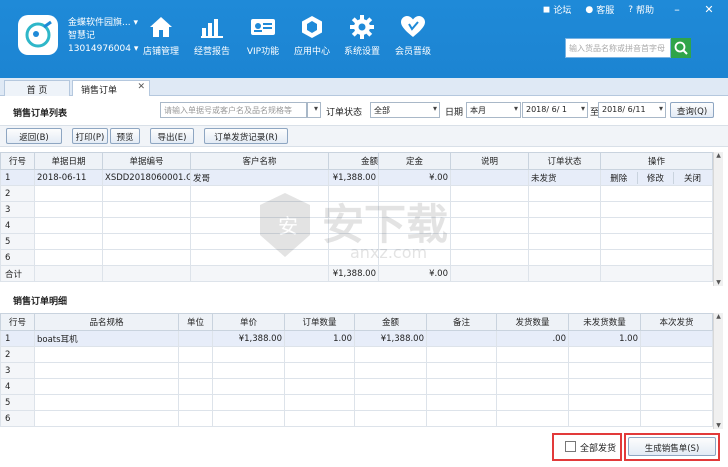 The height and width of the screenshot is (467, 728). I want to click on table-header-row: 行号 单据日期 单据编号 客户名称 金额 定金 说明 订单状态 操作, so click(356, 161).